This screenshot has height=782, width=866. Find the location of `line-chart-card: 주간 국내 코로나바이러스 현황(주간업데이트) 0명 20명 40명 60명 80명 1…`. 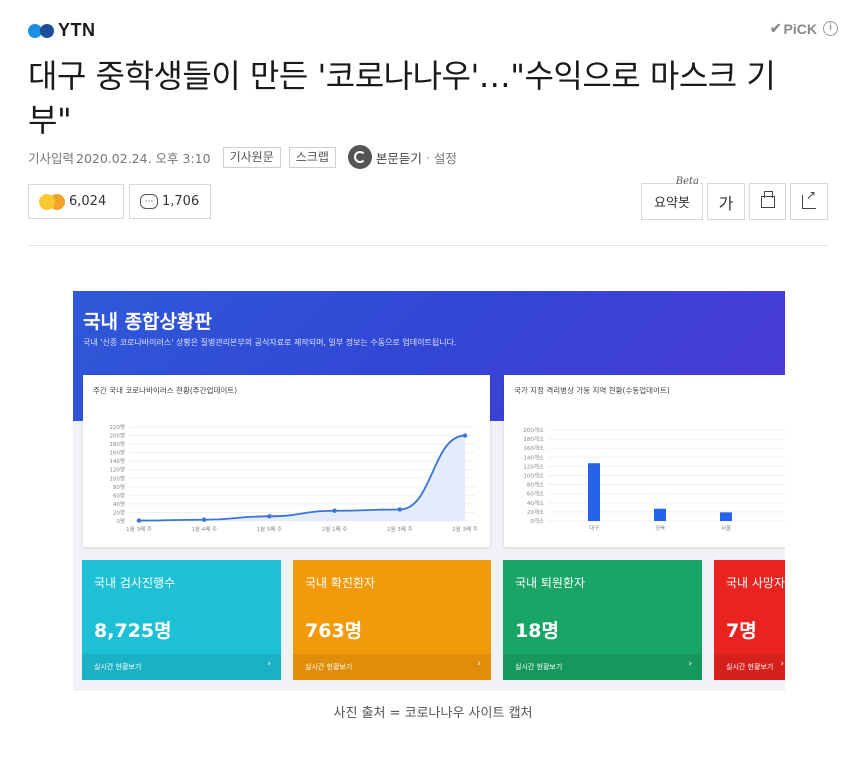

line-chart-card: 주간 국내 코로나바이러스 현황(주간업데이트) 0명 20명 40명 60명 80명 1… is located at coordinates (286, 461).